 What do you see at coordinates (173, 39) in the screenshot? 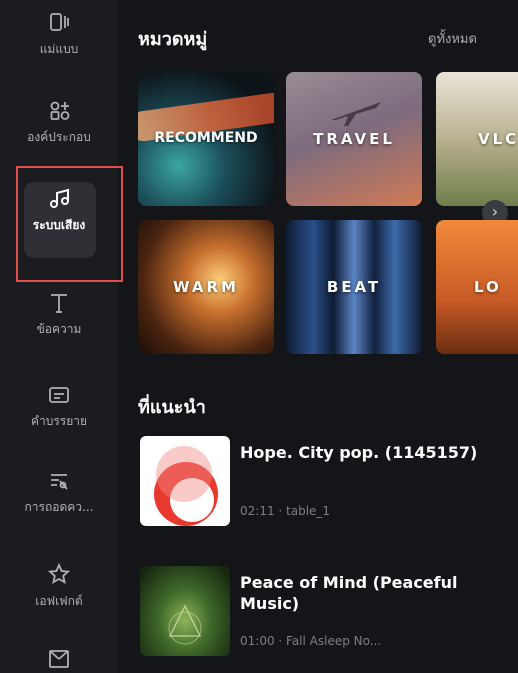
I see `categories-title: หมวดหมู่` at bounding box center [173, 39].